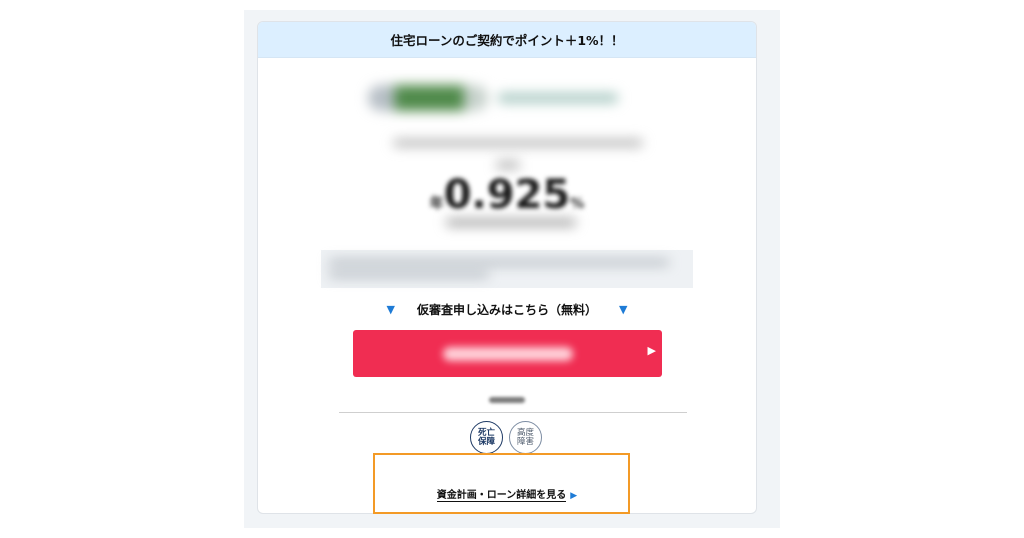  I want to click on divider, so click(513, 412).